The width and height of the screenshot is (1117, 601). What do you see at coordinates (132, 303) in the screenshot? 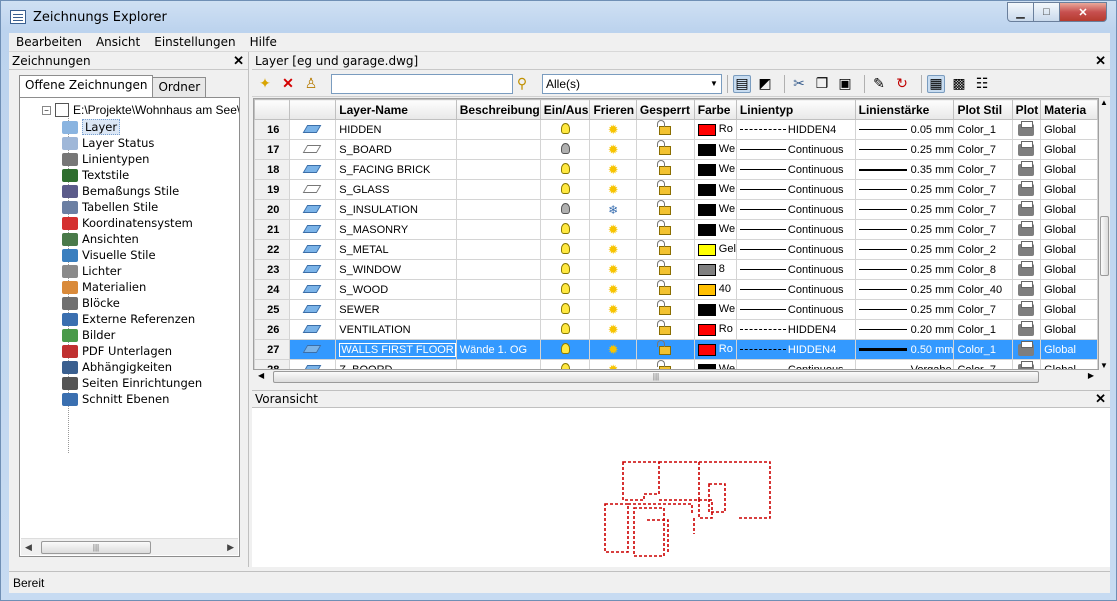
I see `tree-item: Blöcke` at bounding box center [132, 303].